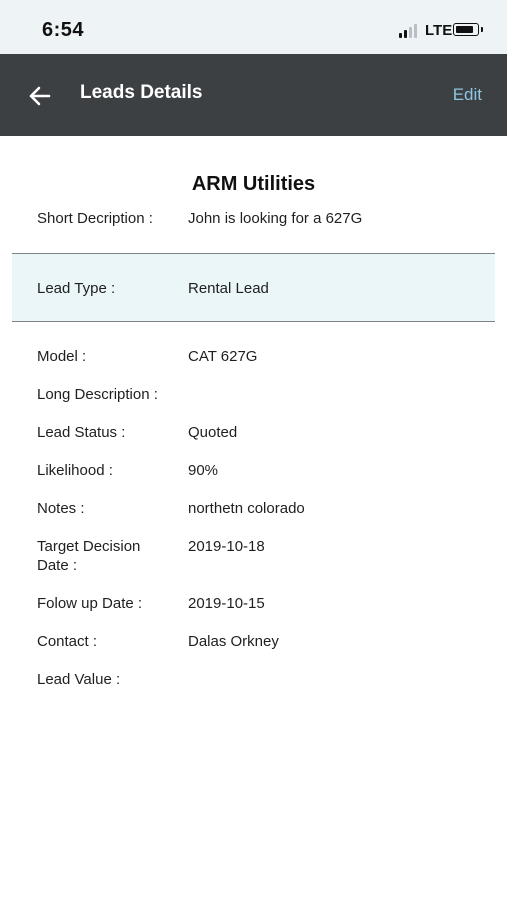 The image size is (507, 900). Describe the element at coordinates (89, 556) in the screenshot. I see `target-decision-date-label: Target Decision Date :` at that location.